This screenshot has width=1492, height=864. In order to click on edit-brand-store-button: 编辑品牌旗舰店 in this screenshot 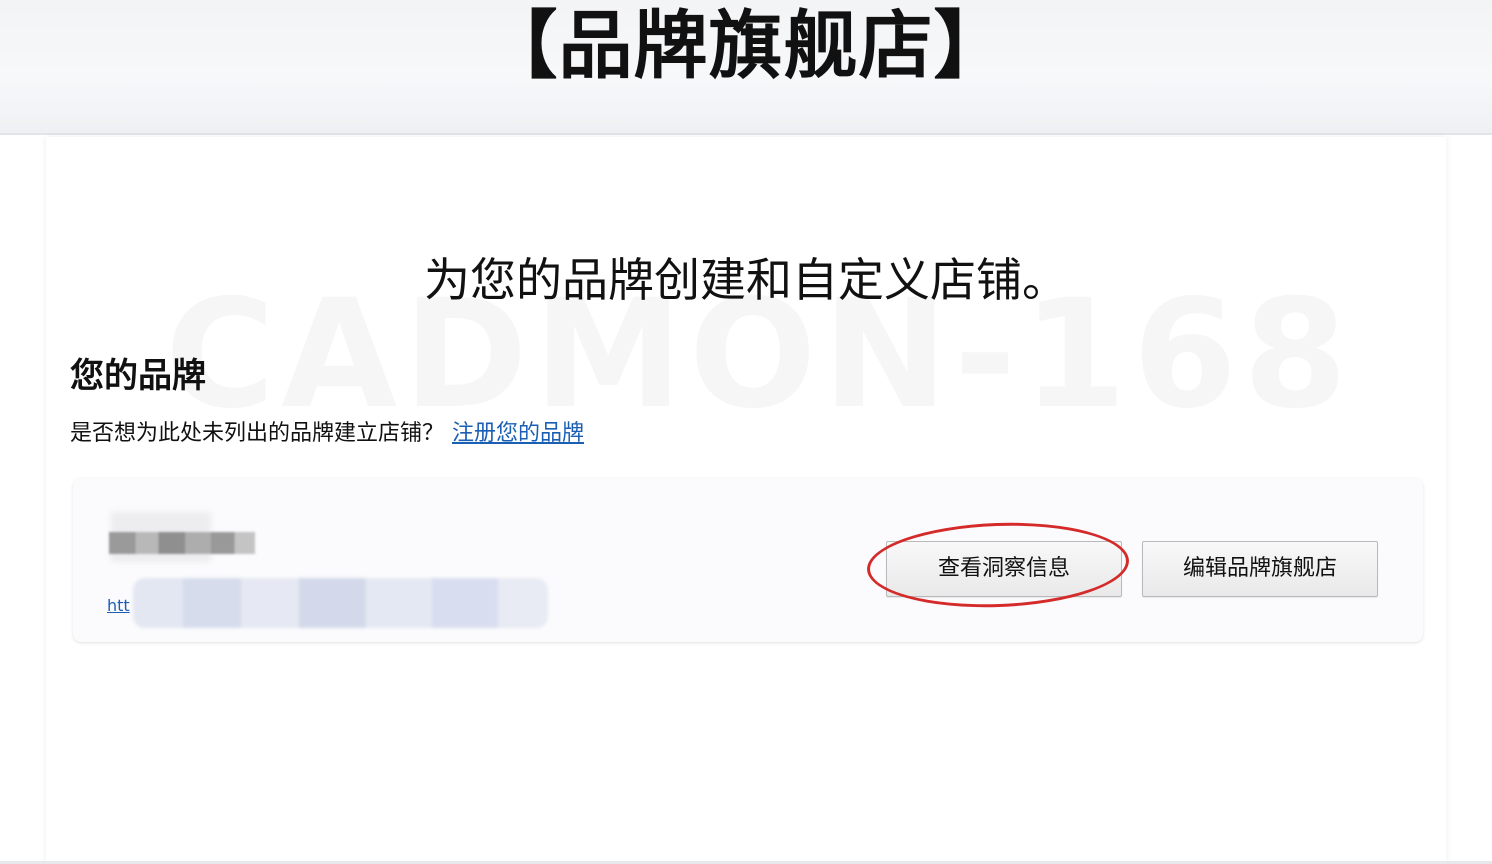, I will do `click(1260, 569)`.